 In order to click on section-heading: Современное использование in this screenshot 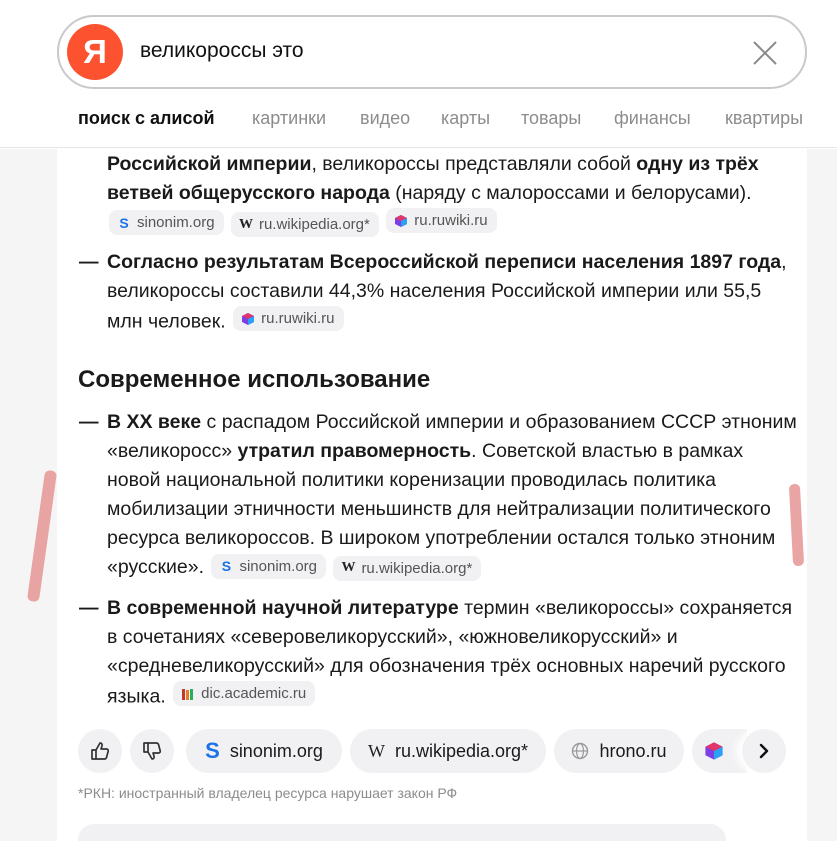, I will do `click(254, 379)`.